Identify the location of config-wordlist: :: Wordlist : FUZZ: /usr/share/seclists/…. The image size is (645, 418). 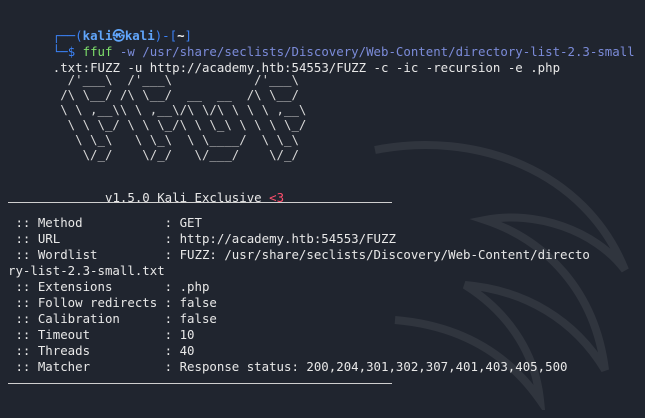
(299, 254).